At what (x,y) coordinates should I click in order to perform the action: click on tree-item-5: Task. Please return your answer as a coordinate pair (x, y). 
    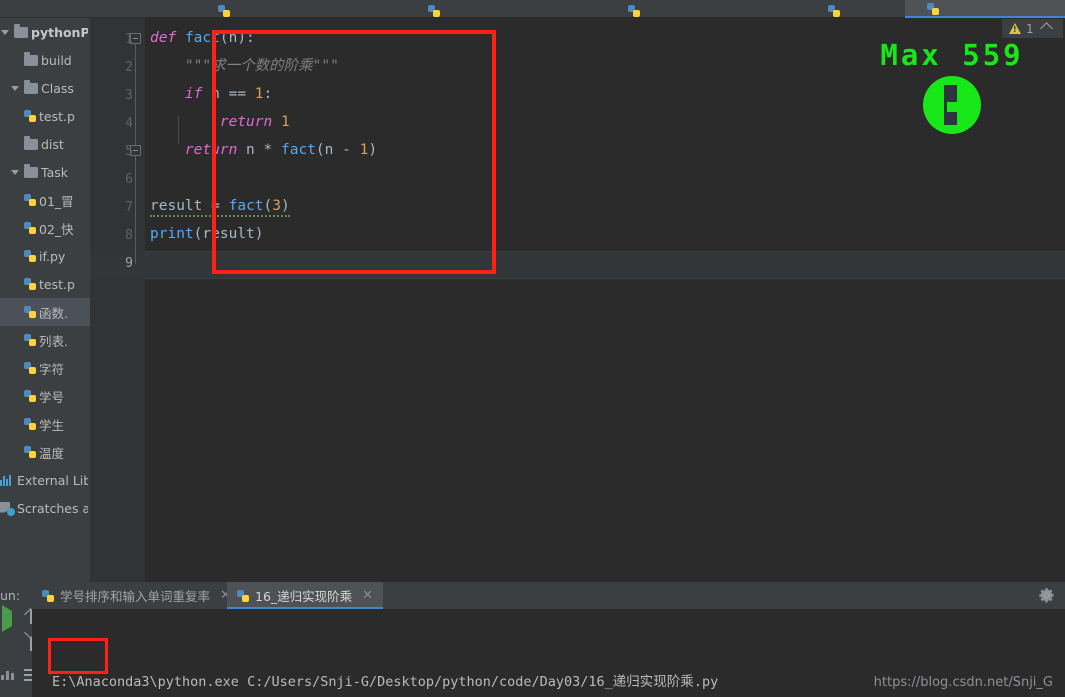
    Looking at the image, I should click on (45, 172).